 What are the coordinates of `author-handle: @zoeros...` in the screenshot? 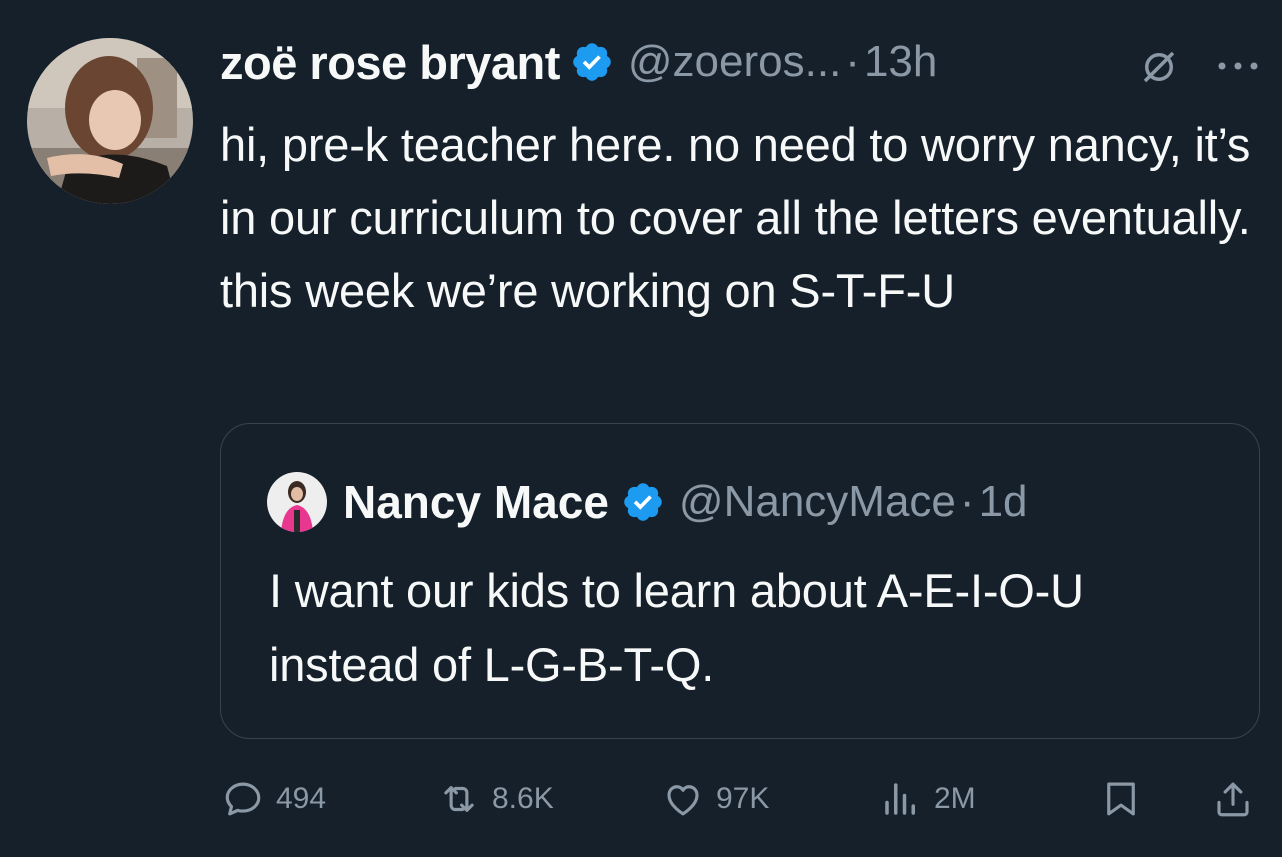 It's located at (734, 62).